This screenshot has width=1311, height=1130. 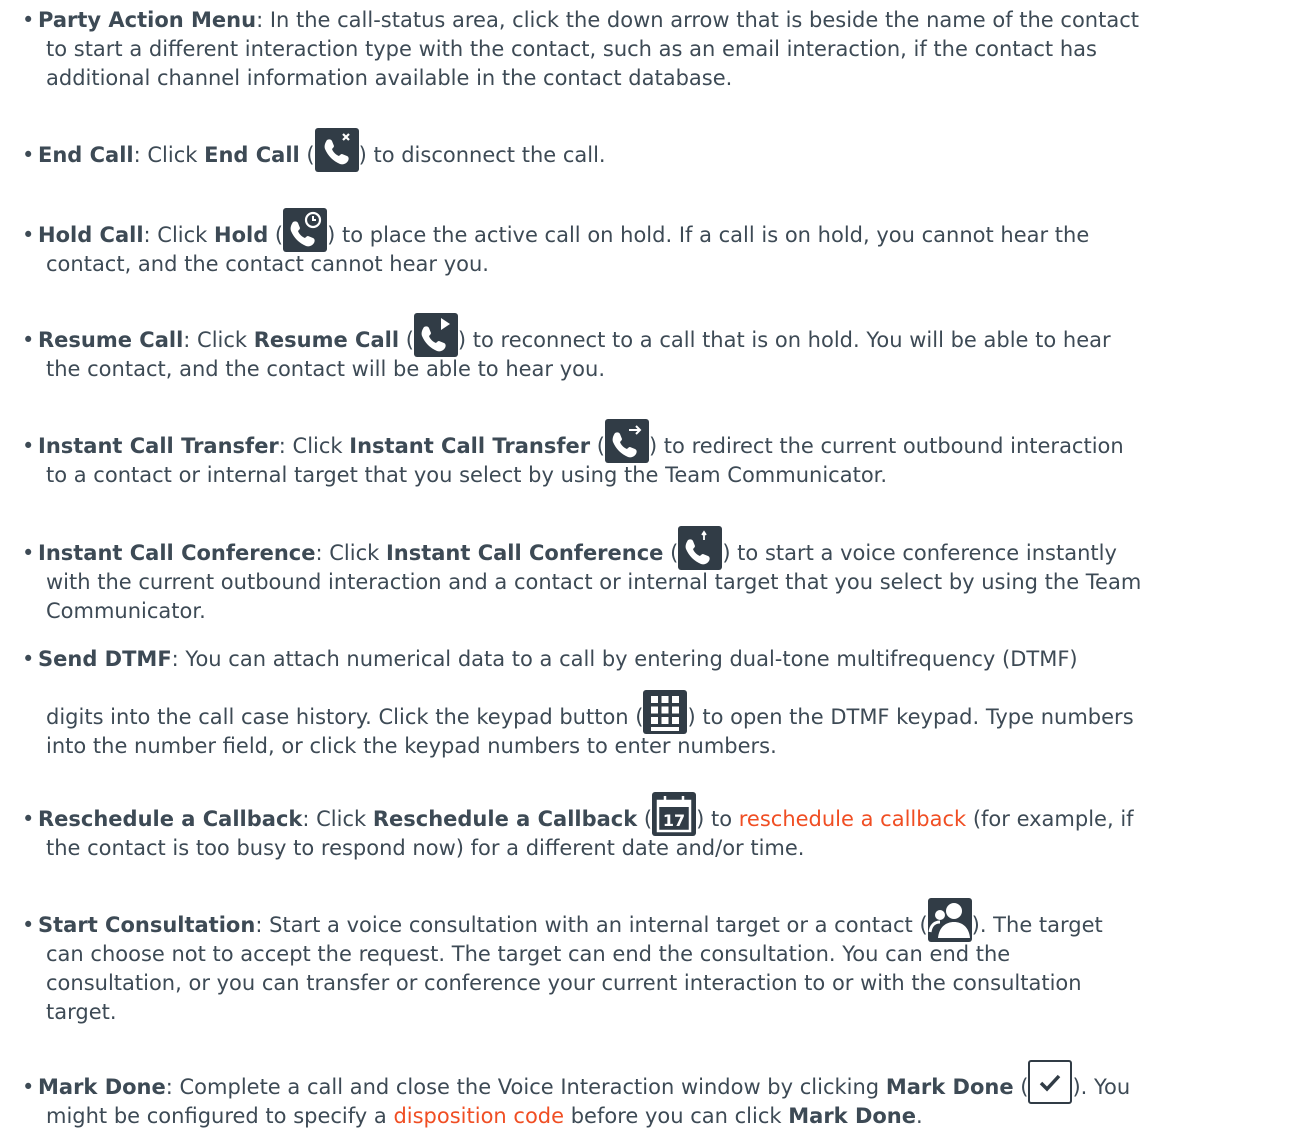 I want to click on item-title: Party Action Menu, so click(x=147, y=20).